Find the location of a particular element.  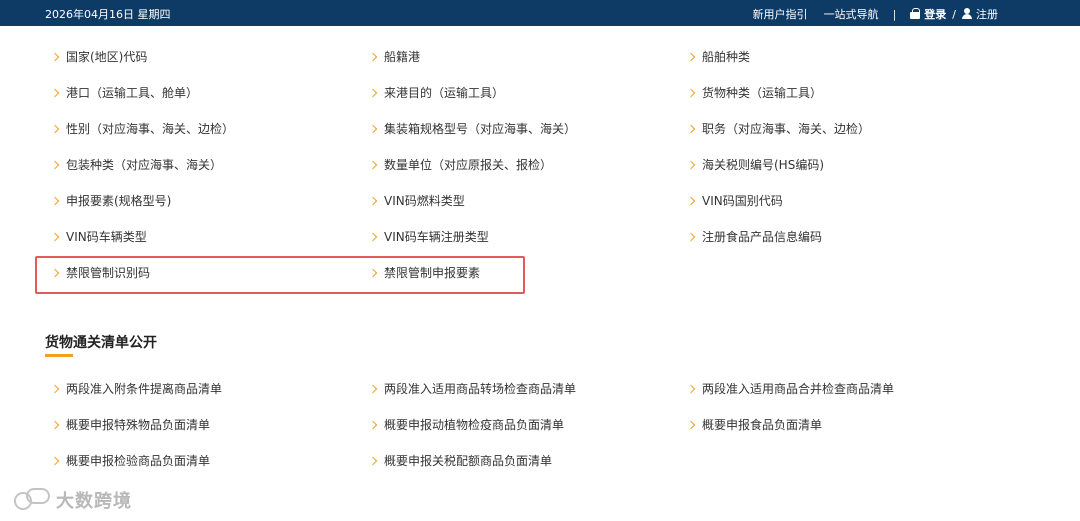

link-item: 概要申报动植物检疫商品负面清单 is located at coordinates (466, 424).